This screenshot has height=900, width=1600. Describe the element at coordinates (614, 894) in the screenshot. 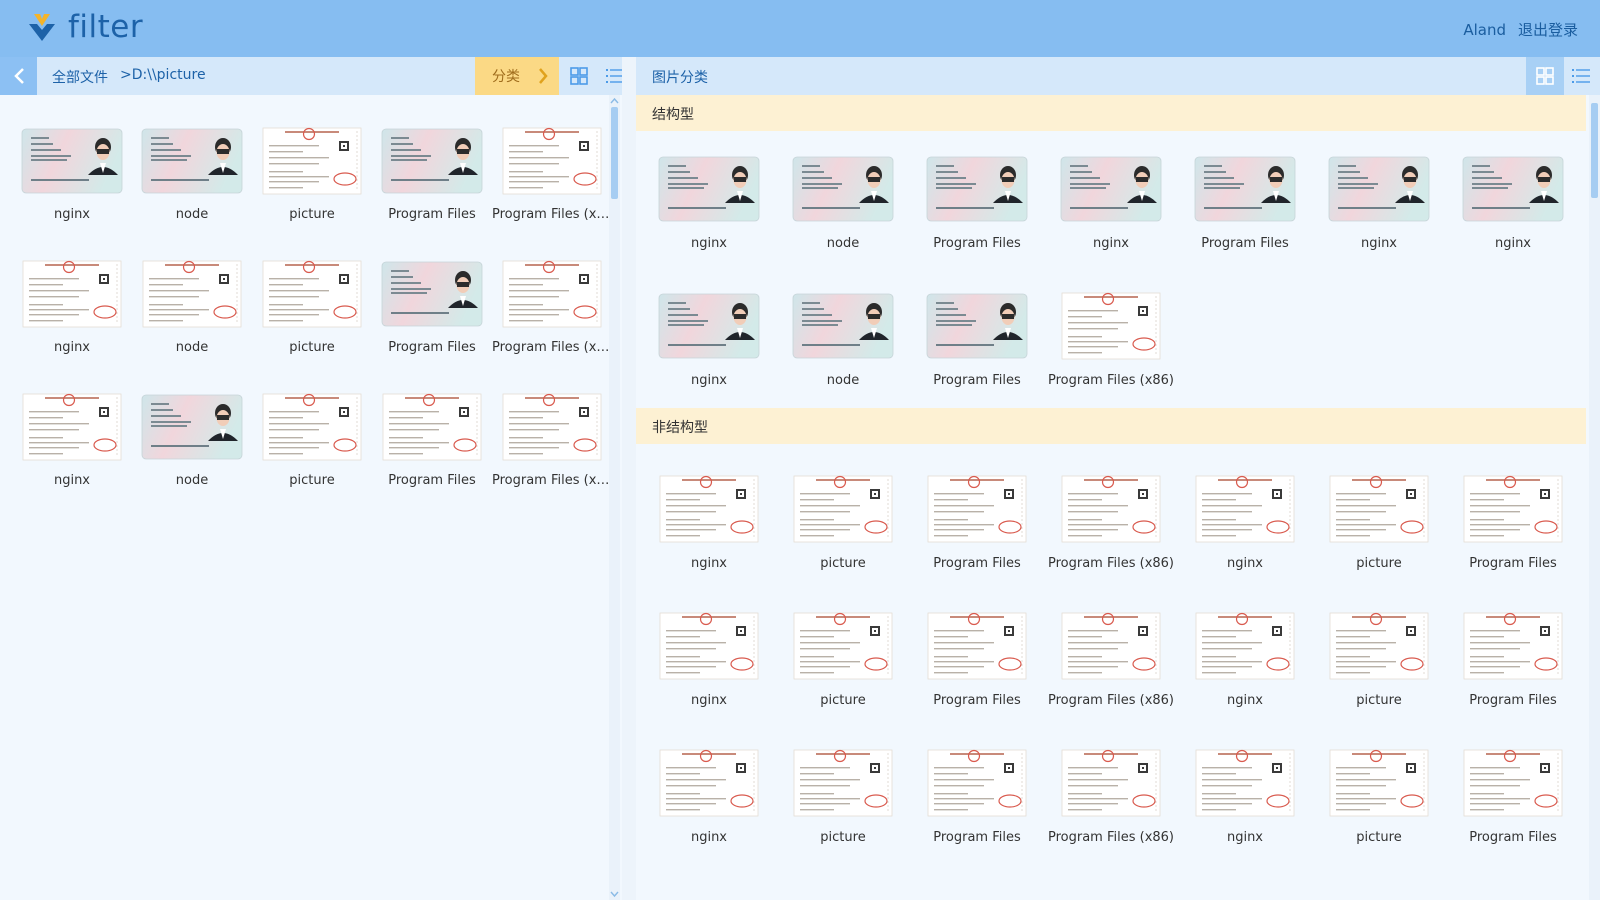

I see `scroll-down-icon` at that location.